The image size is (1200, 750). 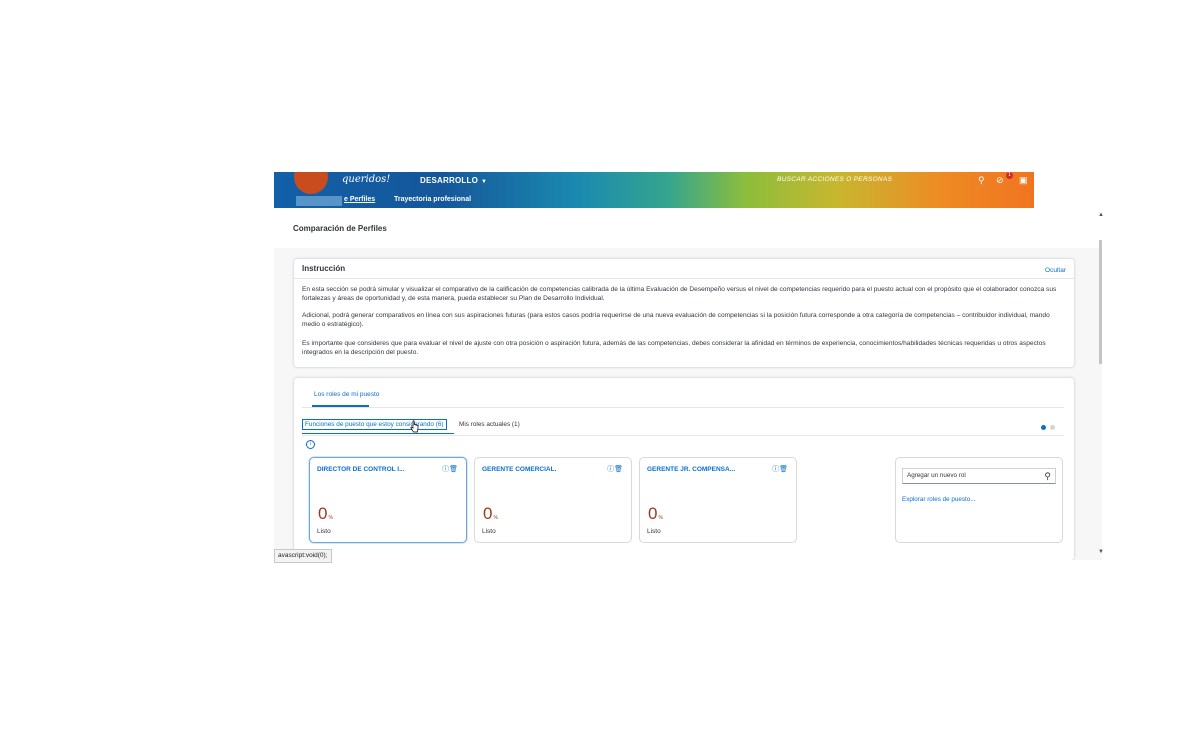 I want to click on page-title: Comparación de Perfiles, so click(x=340, y=228).